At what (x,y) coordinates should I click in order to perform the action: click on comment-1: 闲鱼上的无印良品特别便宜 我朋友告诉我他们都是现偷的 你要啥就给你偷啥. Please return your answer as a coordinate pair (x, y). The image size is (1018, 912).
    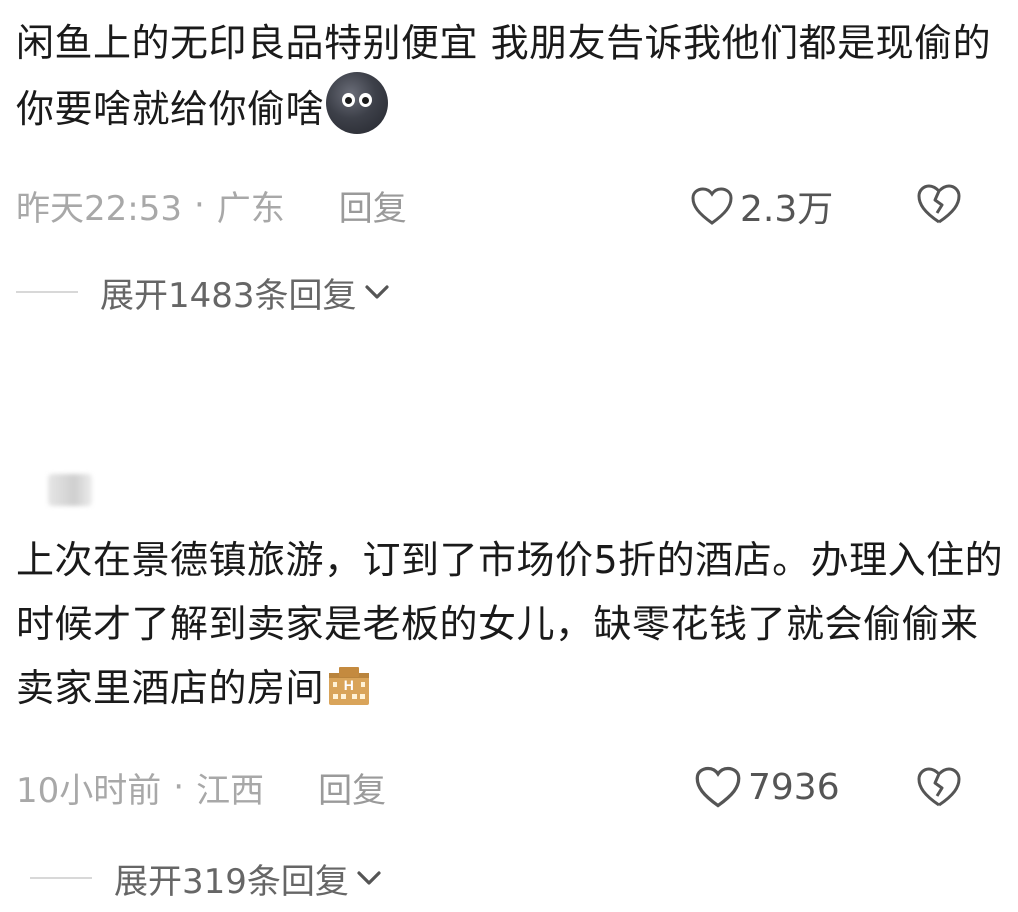
    Looking at the image, I should click on (511, 76).